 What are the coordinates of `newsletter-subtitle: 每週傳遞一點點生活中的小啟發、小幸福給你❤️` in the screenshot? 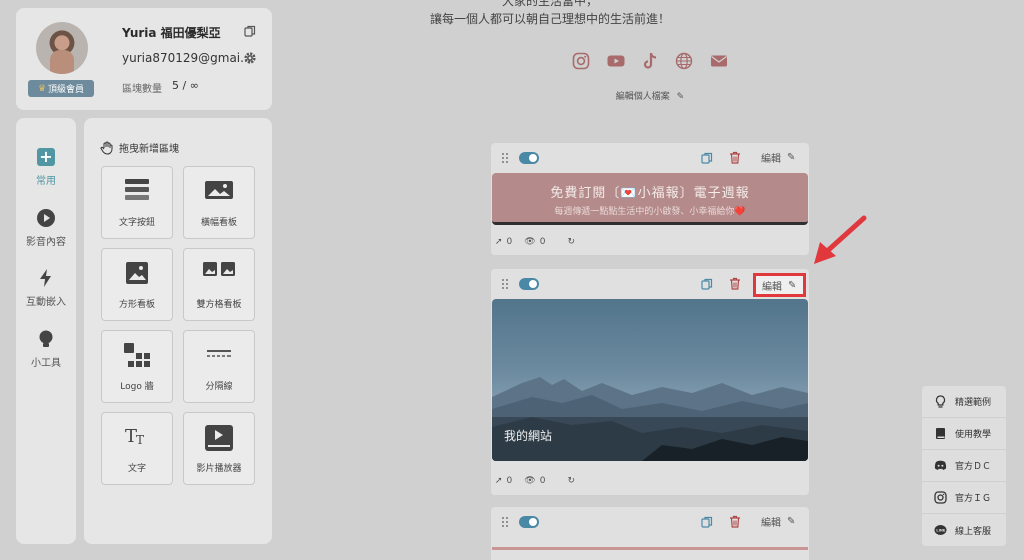 It's located at (650, 212).